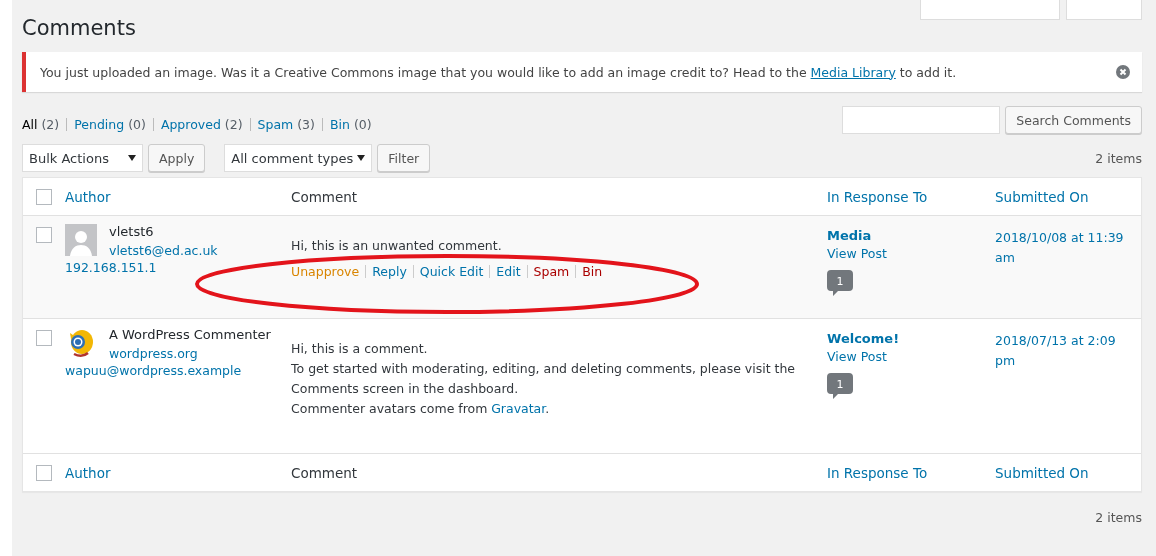  I want to click on row-action-link: Reply, so click(389, 271).